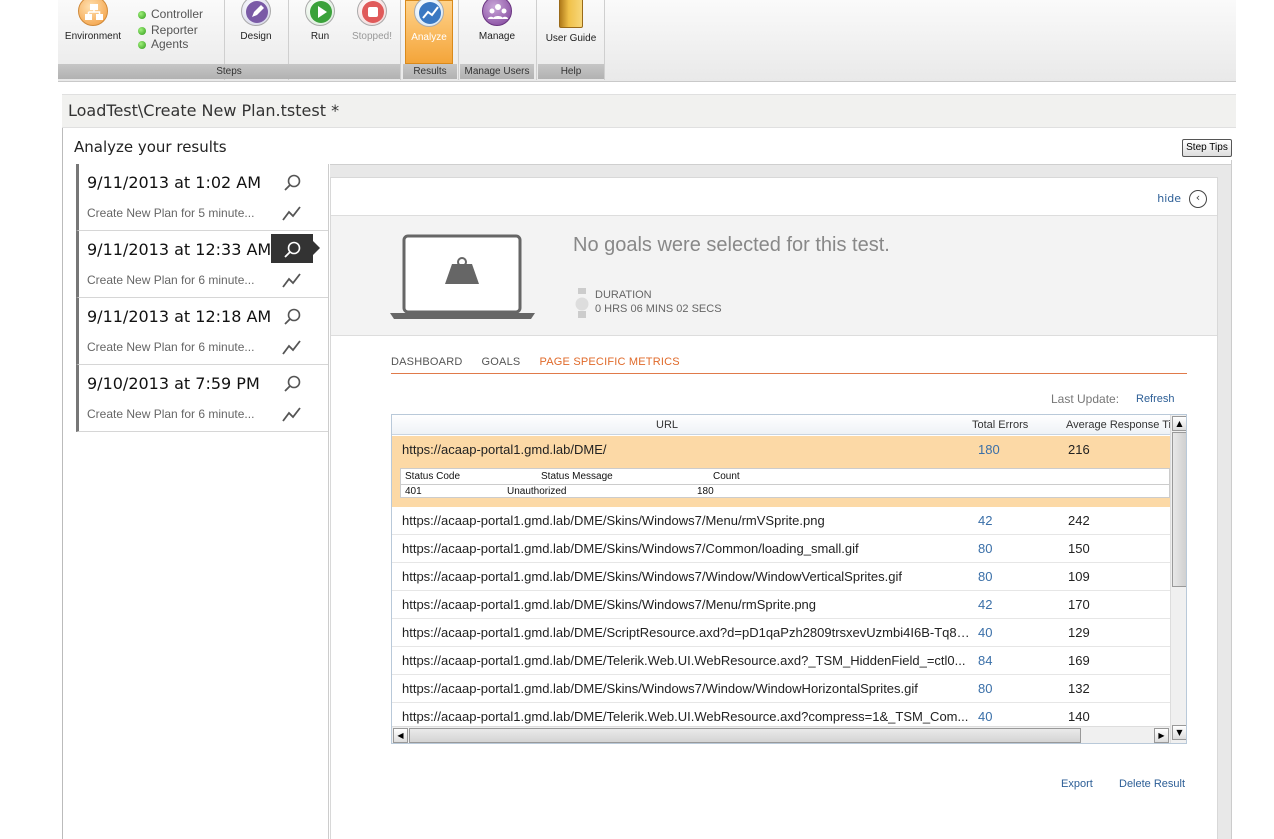 The height and width of the screenshot is (839, 1274). What do you see at coordinates (571, 32) in the screenshot?
I see `user-guide-button: User Guide` at bounding box center [571, 32].